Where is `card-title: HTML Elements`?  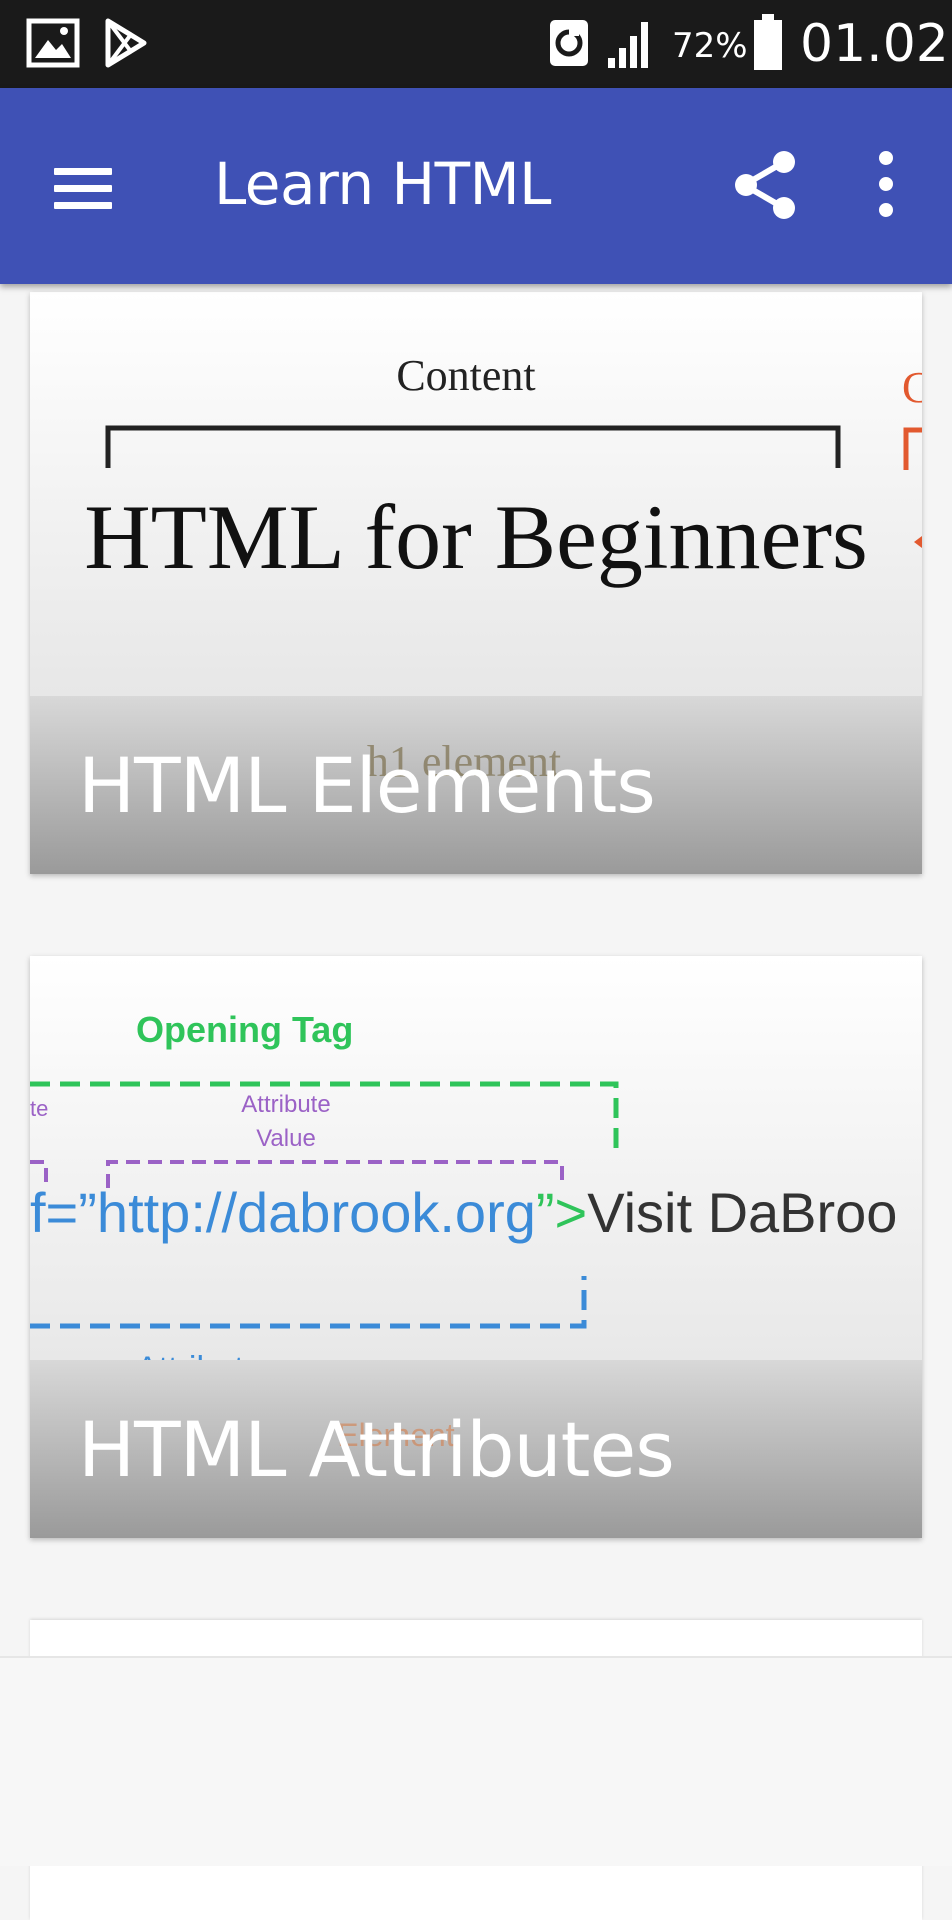 card-title: HTML Elements is located at coordinates (367, 785).